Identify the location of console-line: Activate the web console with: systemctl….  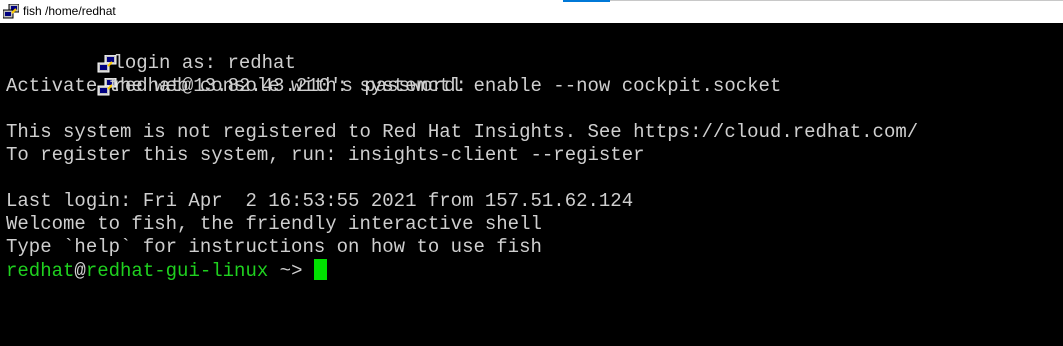
(394, 86).